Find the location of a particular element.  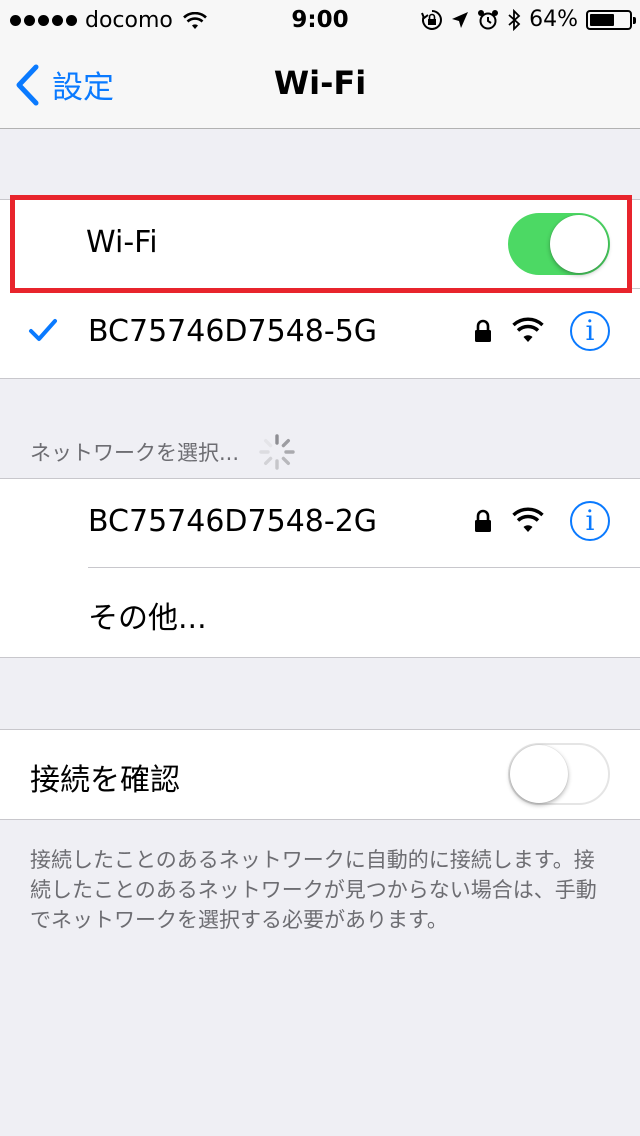

bluetooth-icon is located at coordinates (514, 19).